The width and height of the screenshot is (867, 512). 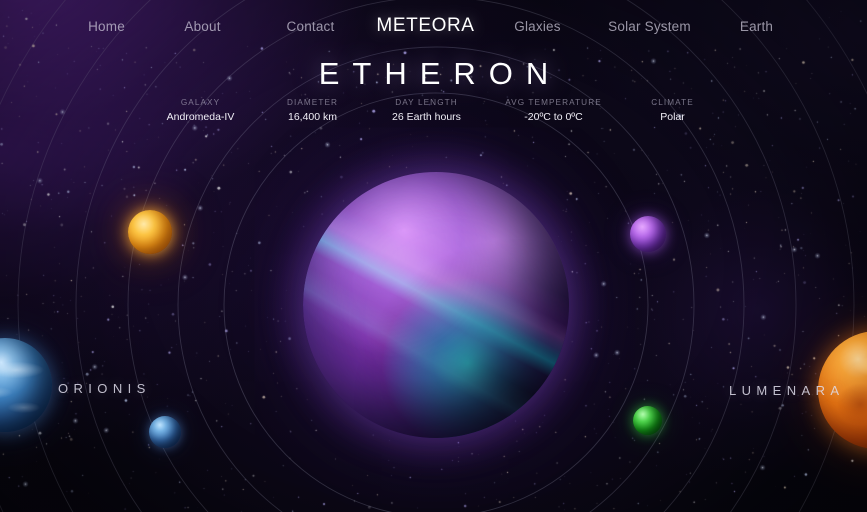 What do you see at coordinates (200, 102) in the screenshot?
I see `stat-label: GALAXY` at bounding box center [200, 102].